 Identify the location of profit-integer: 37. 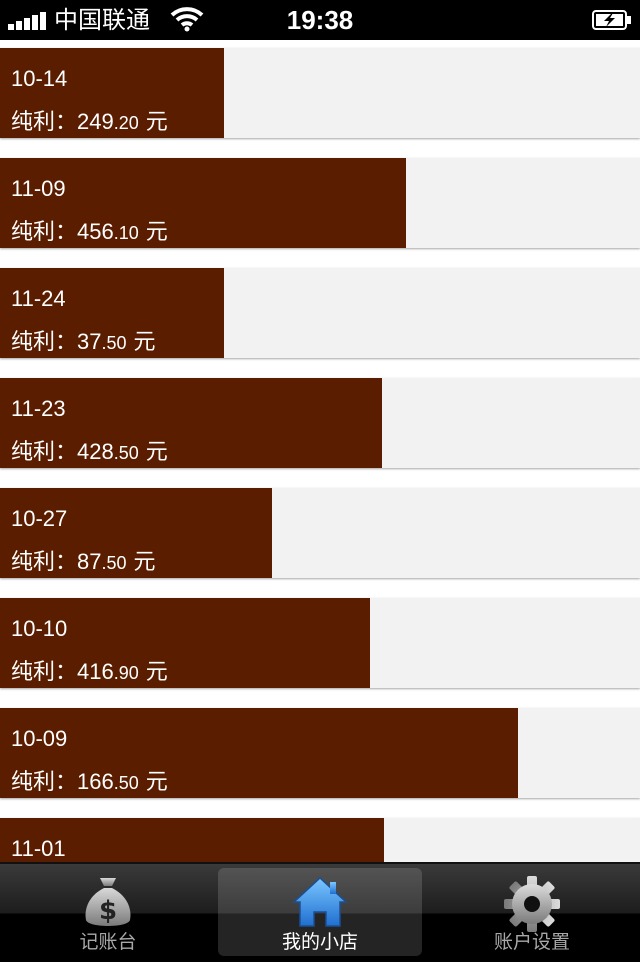
(89, 341).